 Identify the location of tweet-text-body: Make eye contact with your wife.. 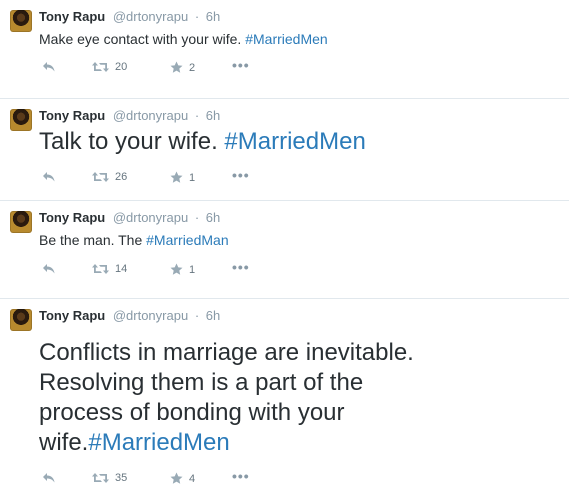
(142, 39).